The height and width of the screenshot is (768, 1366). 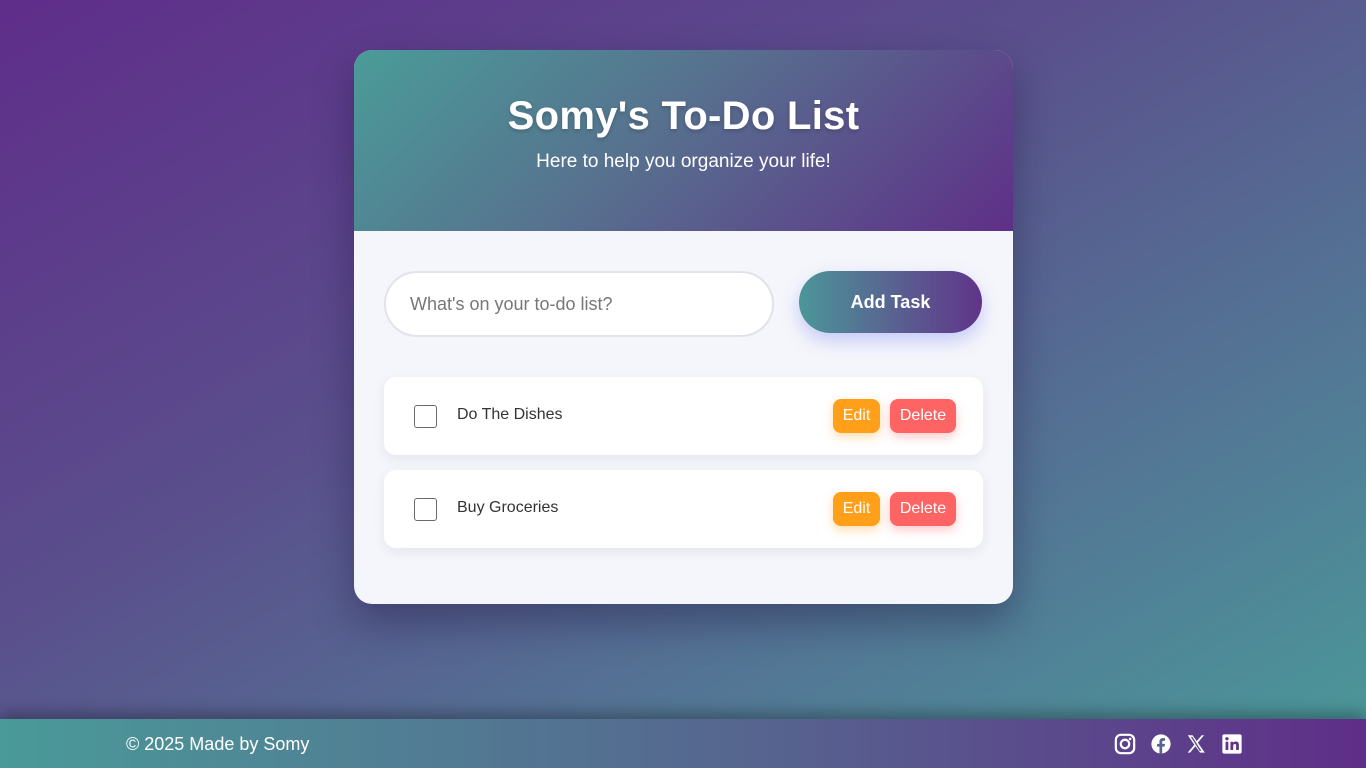 What do you see at coordinates (890, 302) in the screenshot?
I see `add-task-button: Add Task` at bounding box center [890, 302].